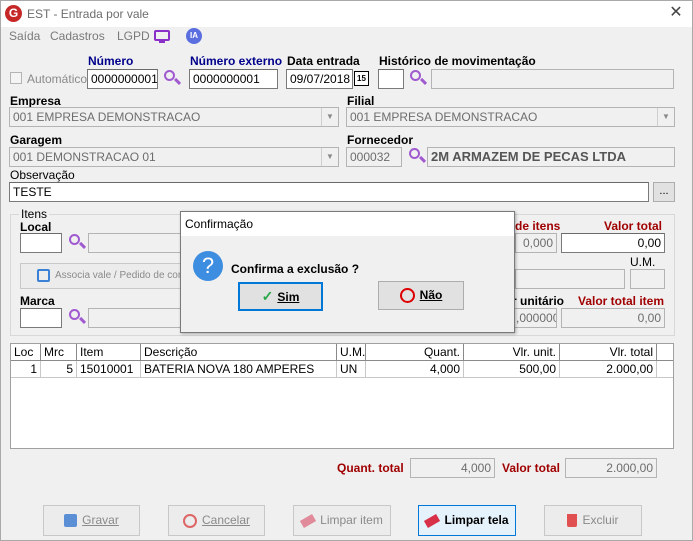 The width and height of the screenshot is (693, 541). Describe the element at coordinates (236, 61) in the screenshot. I see `numero-externo-label: Número externo` at that location.